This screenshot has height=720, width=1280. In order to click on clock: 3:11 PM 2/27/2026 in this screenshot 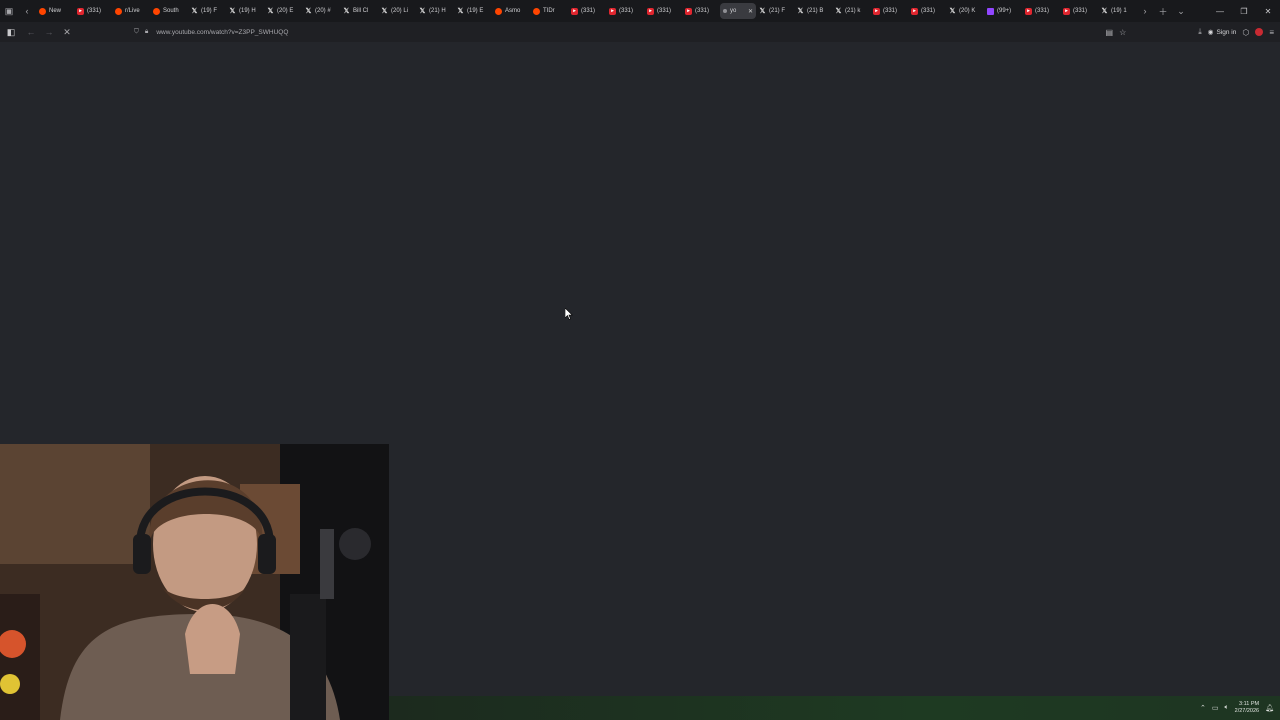, I will do `click(1247, 708)`.